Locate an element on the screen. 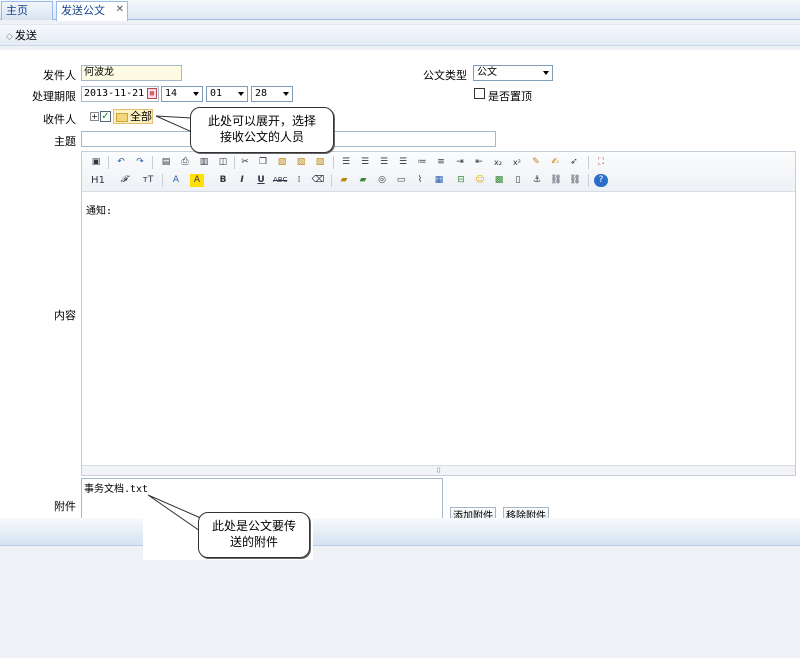  second-select: 28 is located at coordinates (272, 94).